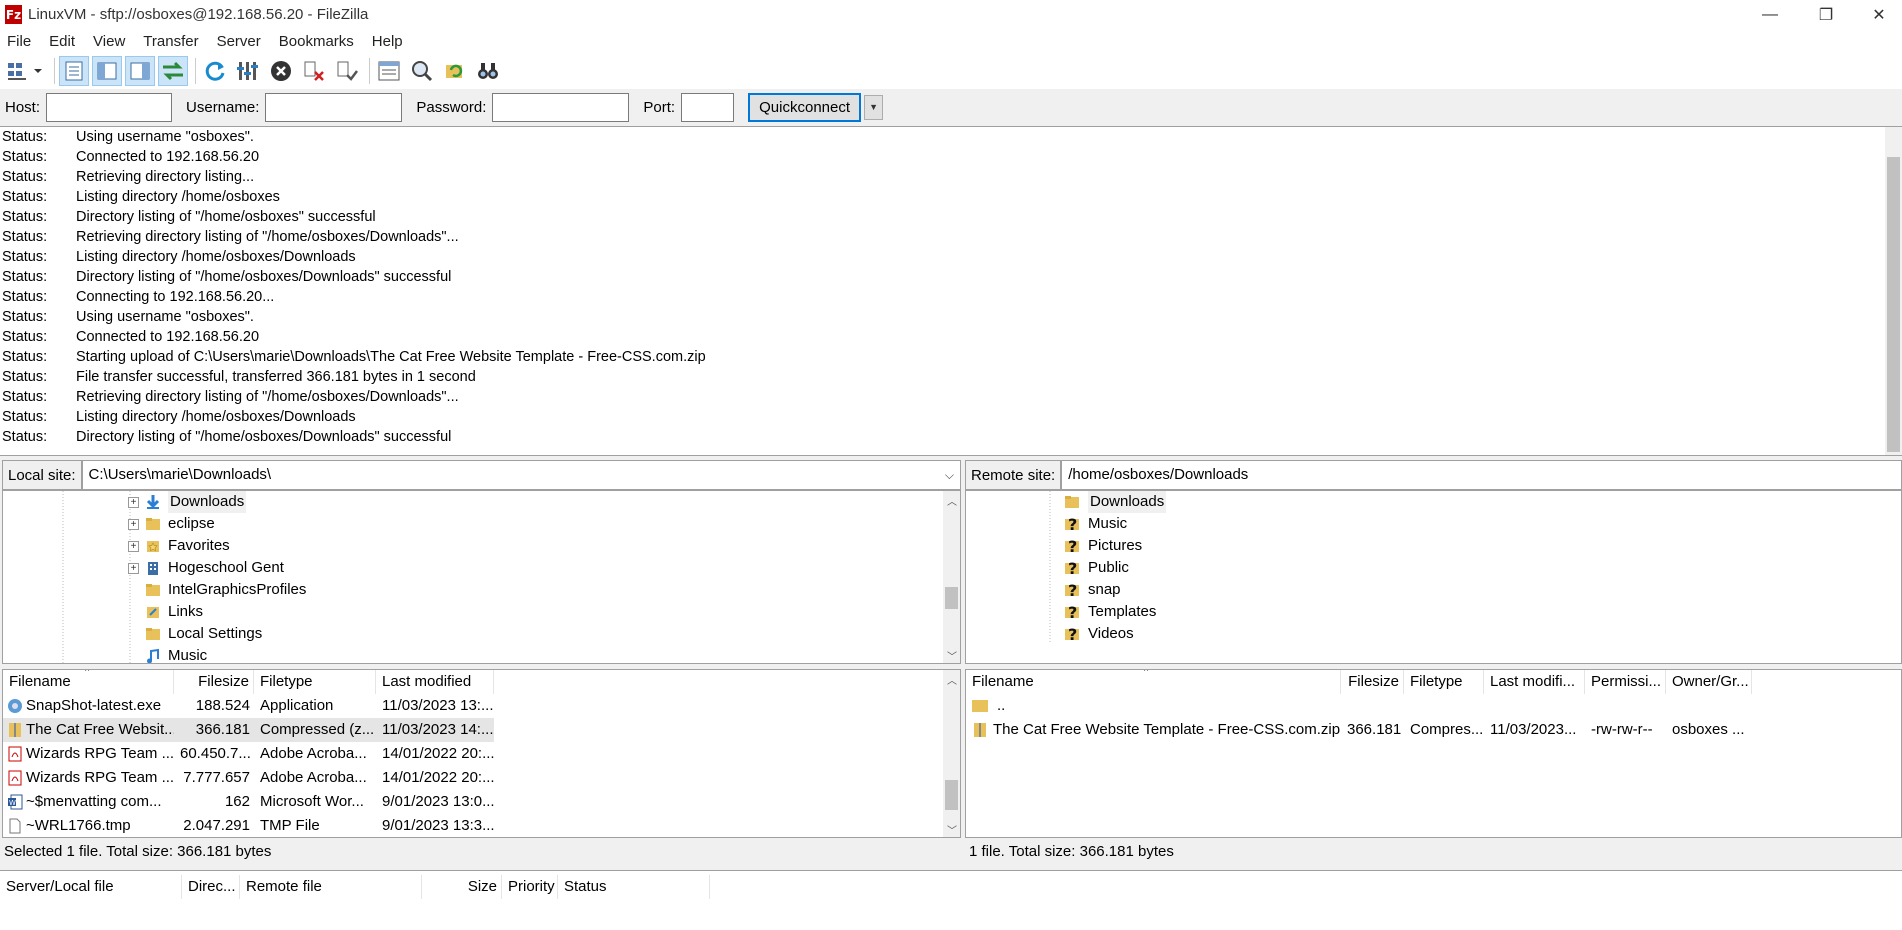 The image size is (1902, 930). What do you see at coordinates (107, 71) in the screenshot?
I see `toggle-local-tree-button` at bounding box center [107, 71].